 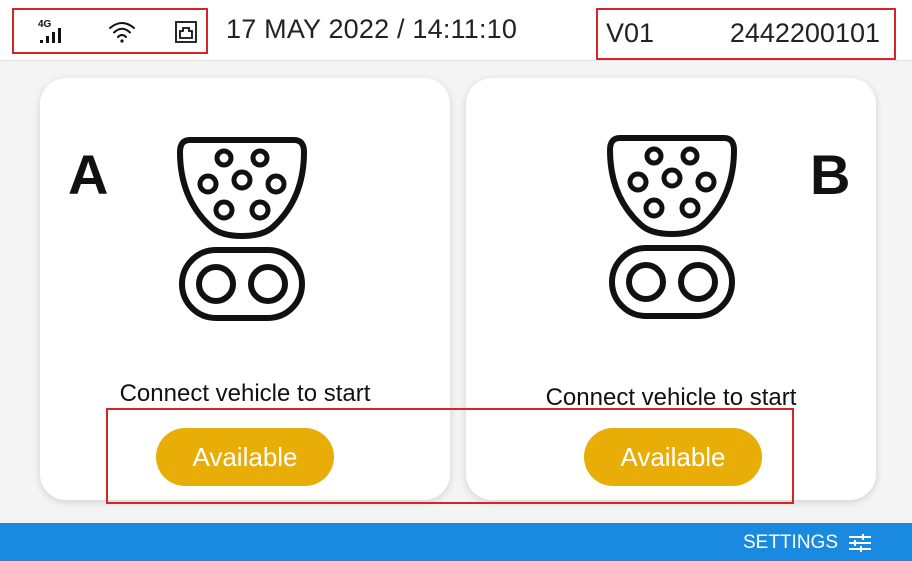 I want to click on status-bar: 4G 17 MAY 2022 / 14:11:10 V01 2442200101, so click(x=456, y=30).